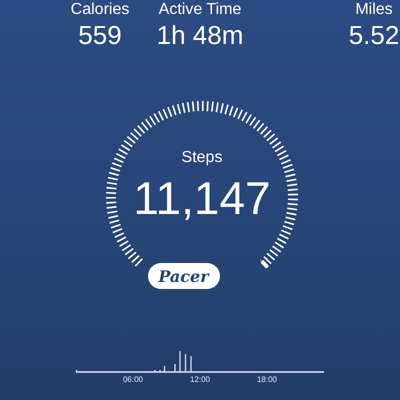 The image size is (400, 400). I want to click on stat-label: Active Time, so click(200, 10).